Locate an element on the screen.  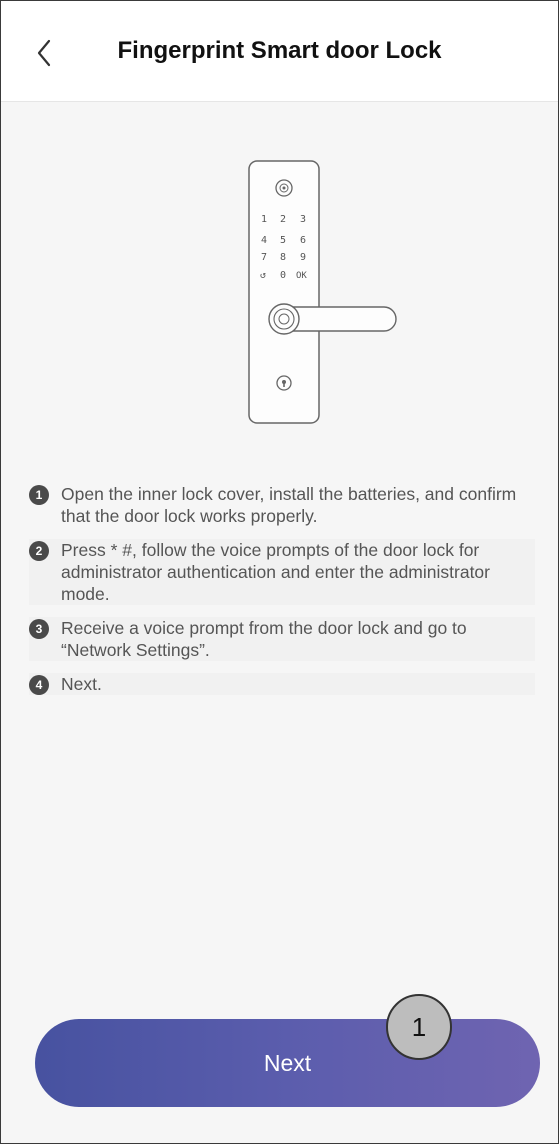
next-button: Next is located at coordinates (287, 1063).